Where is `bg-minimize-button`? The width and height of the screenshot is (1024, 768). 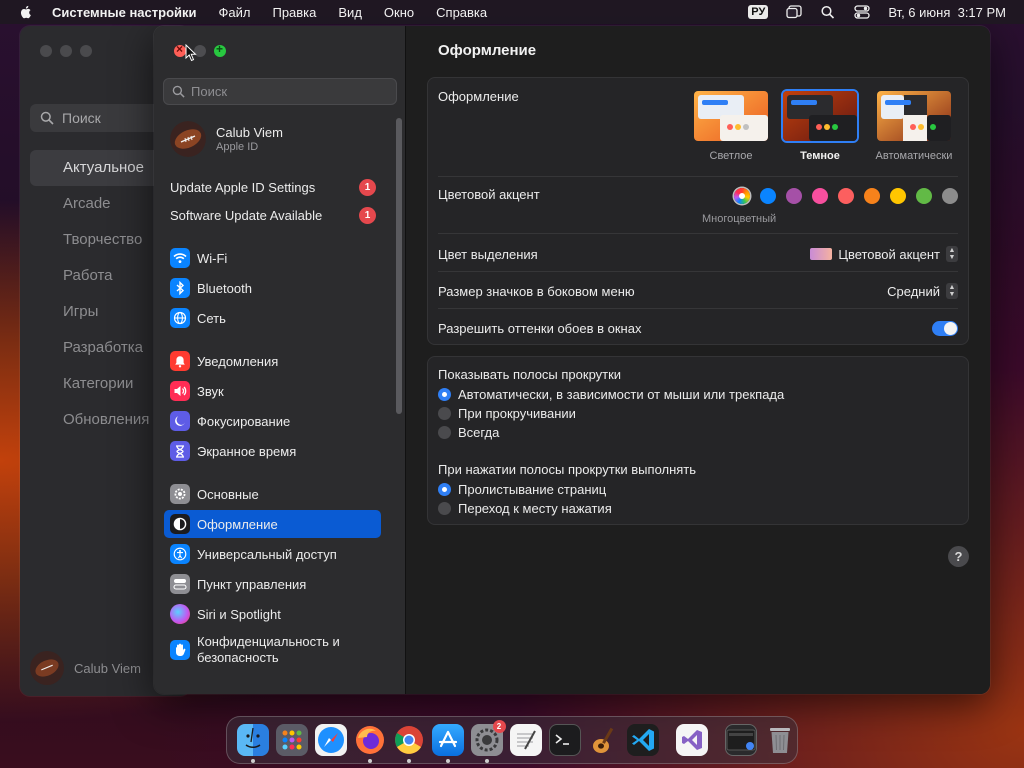 bg-minimize-button is located at coordinates (66, 51).